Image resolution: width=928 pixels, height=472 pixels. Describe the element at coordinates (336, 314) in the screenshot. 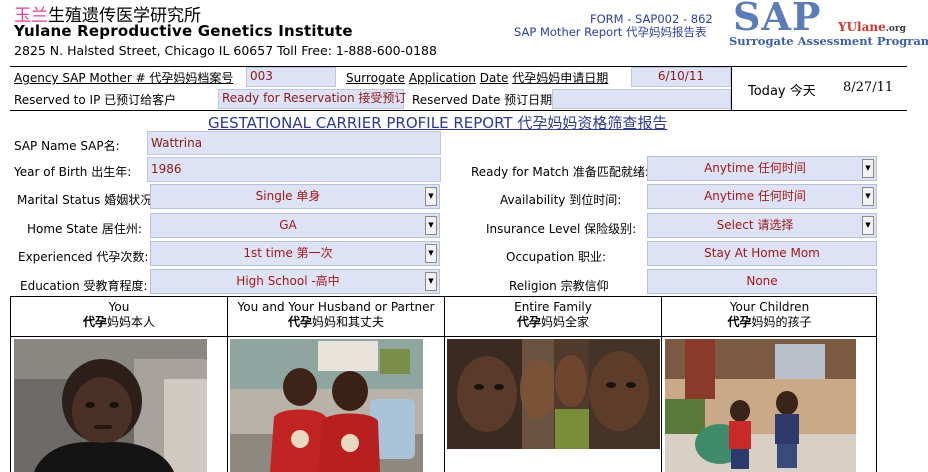

I see `photo-header-partner: You and Your Husband or Partner 代孕妈妈和其丈夫` at that location.